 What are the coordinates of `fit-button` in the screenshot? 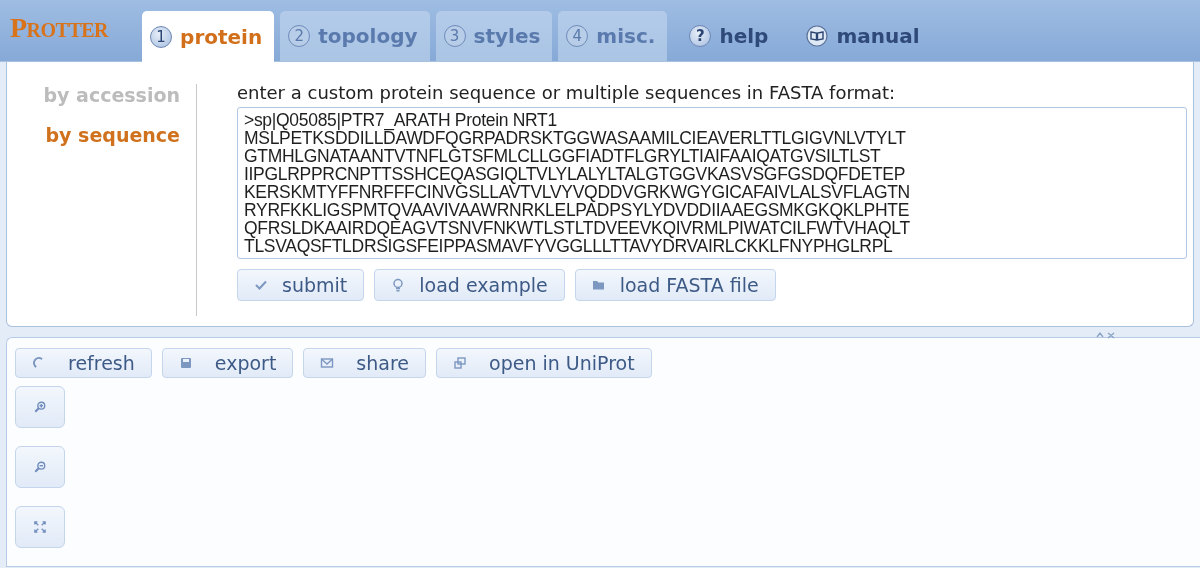 It's located at (40, 527).